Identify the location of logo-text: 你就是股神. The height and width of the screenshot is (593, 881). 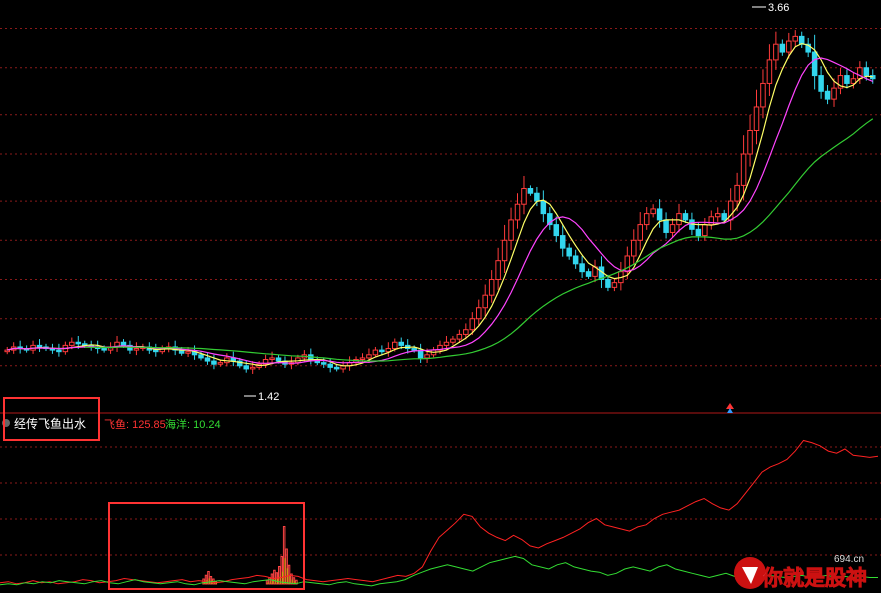
(814, 578).